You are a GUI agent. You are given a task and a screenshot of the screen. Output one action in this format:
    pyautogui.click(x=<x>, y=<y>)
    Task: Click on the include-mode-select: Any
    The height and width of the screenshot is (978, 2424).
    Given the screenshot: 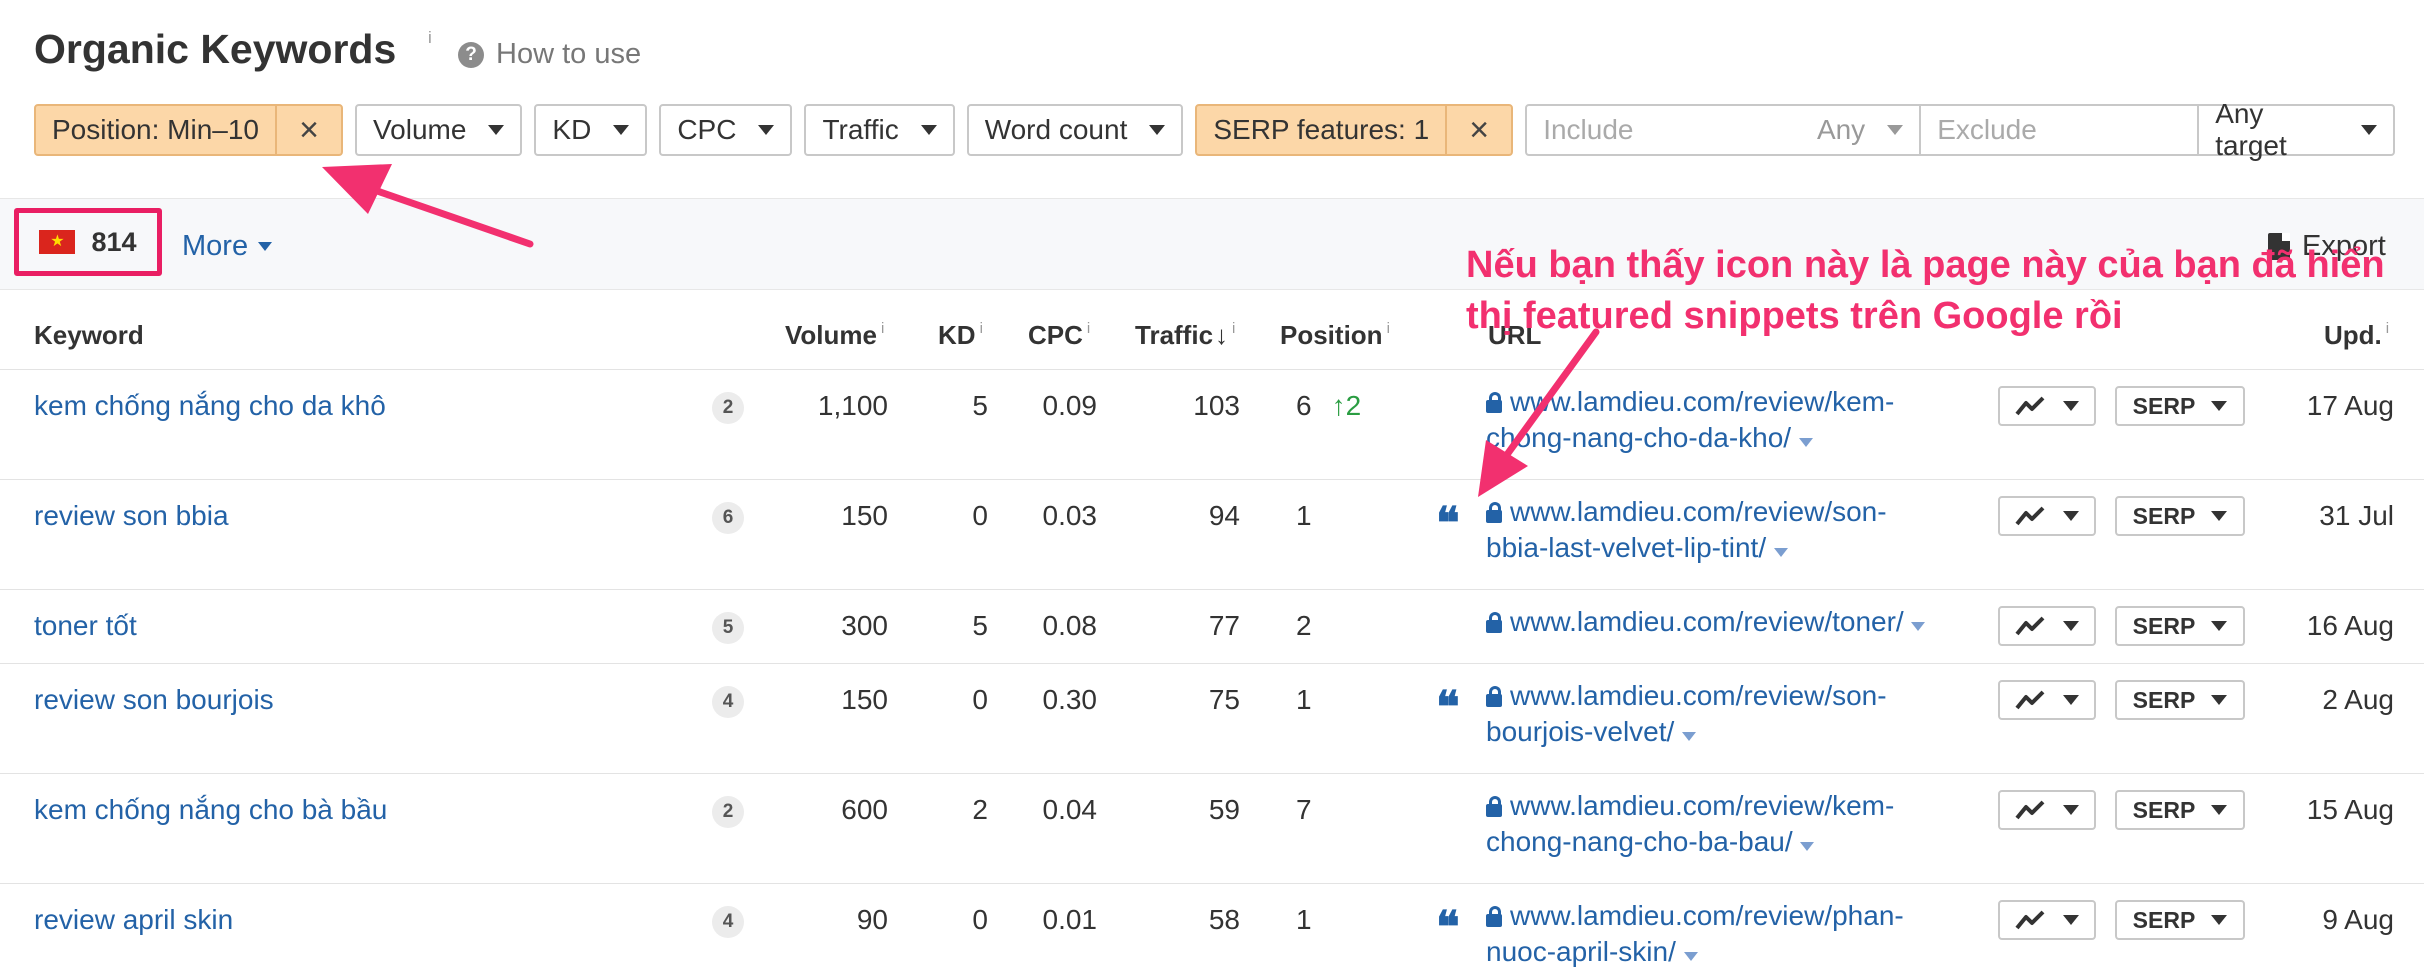 What is the action you would take?
    pyautogui.click(x=1860, y=130)
    